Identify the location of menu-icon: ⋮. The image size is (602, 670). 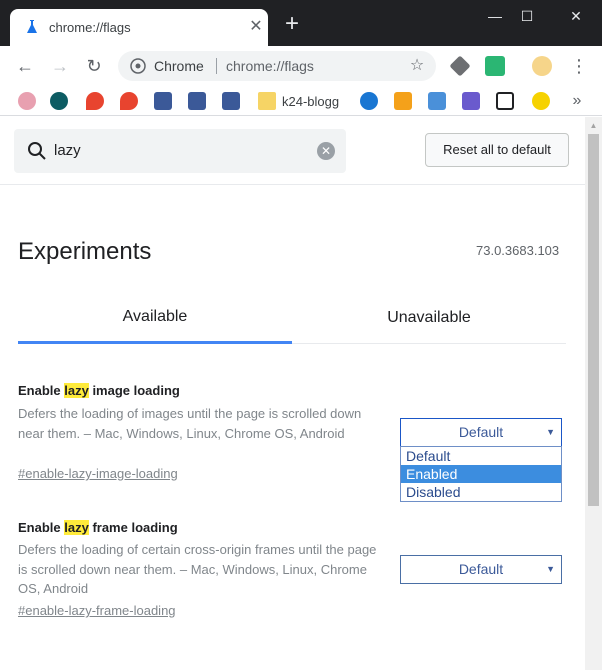
(579, 66).